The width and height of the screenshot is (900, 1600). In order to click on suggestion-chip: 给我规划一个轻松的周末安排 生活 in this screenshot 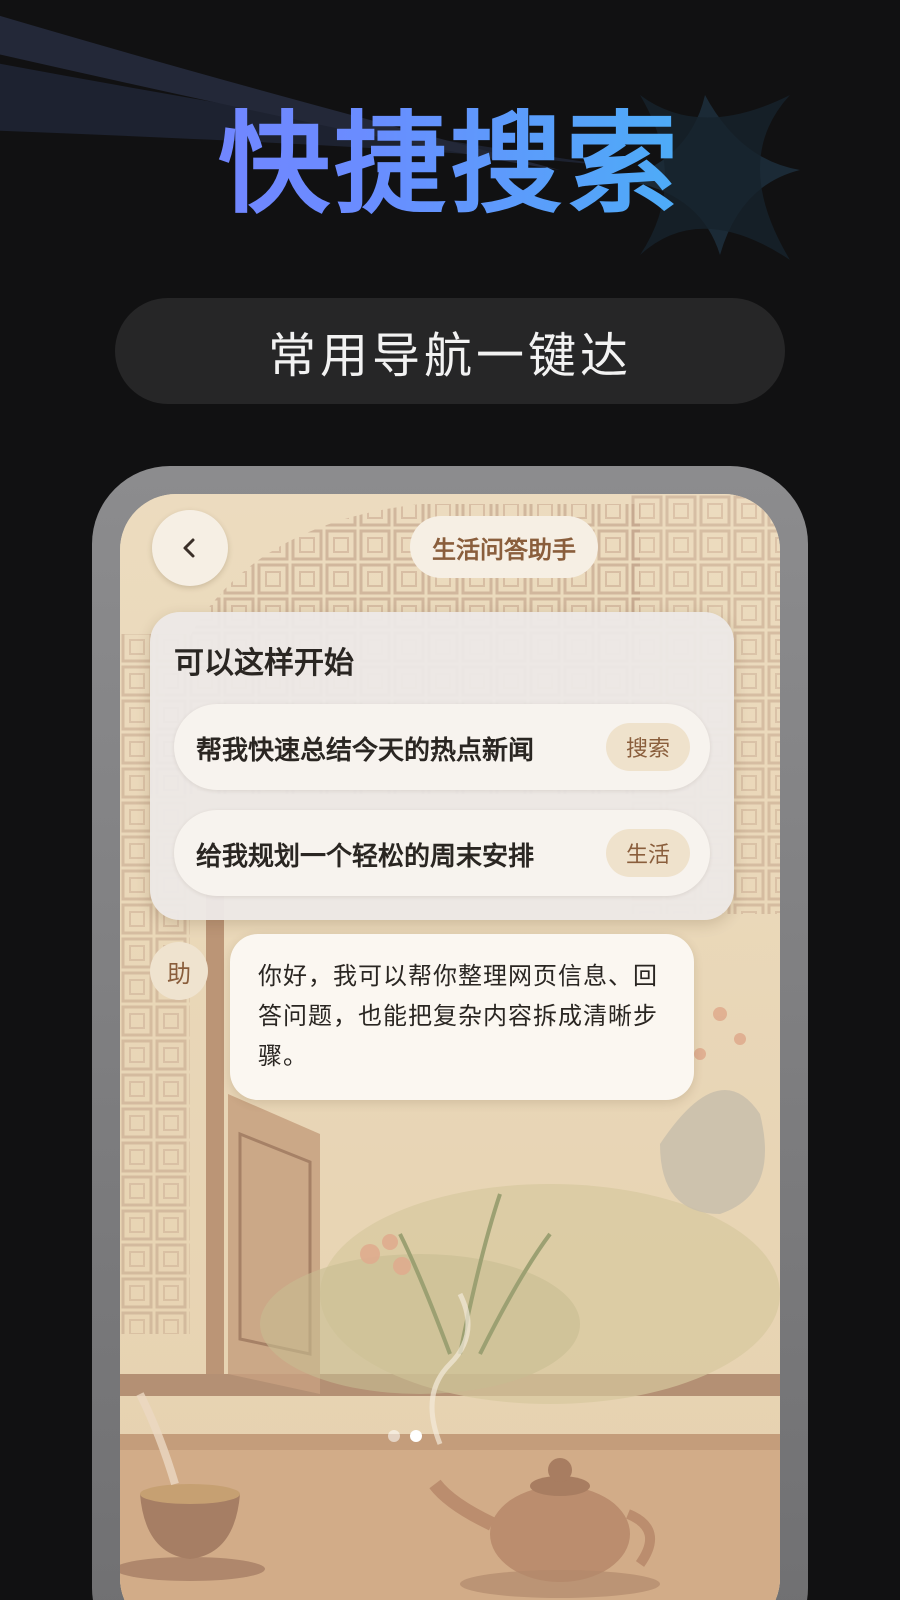, I will do `click(442, 853)`.